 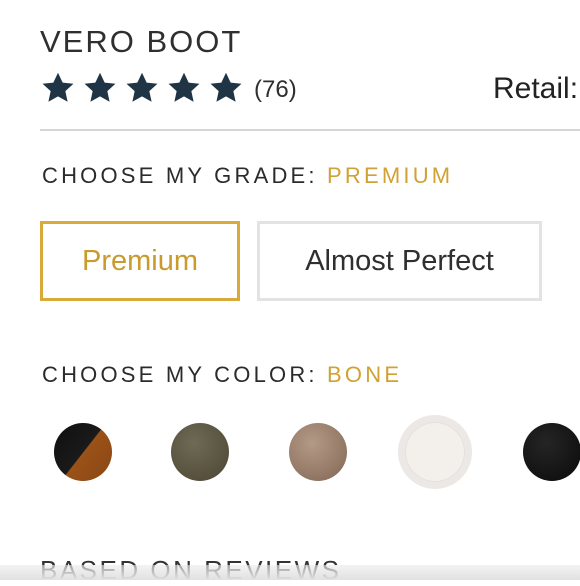 What do you see at coordinates (83, 452) in the screenshot?
I see `color-swatch-black-cognac` at bounding box center [83, 452].